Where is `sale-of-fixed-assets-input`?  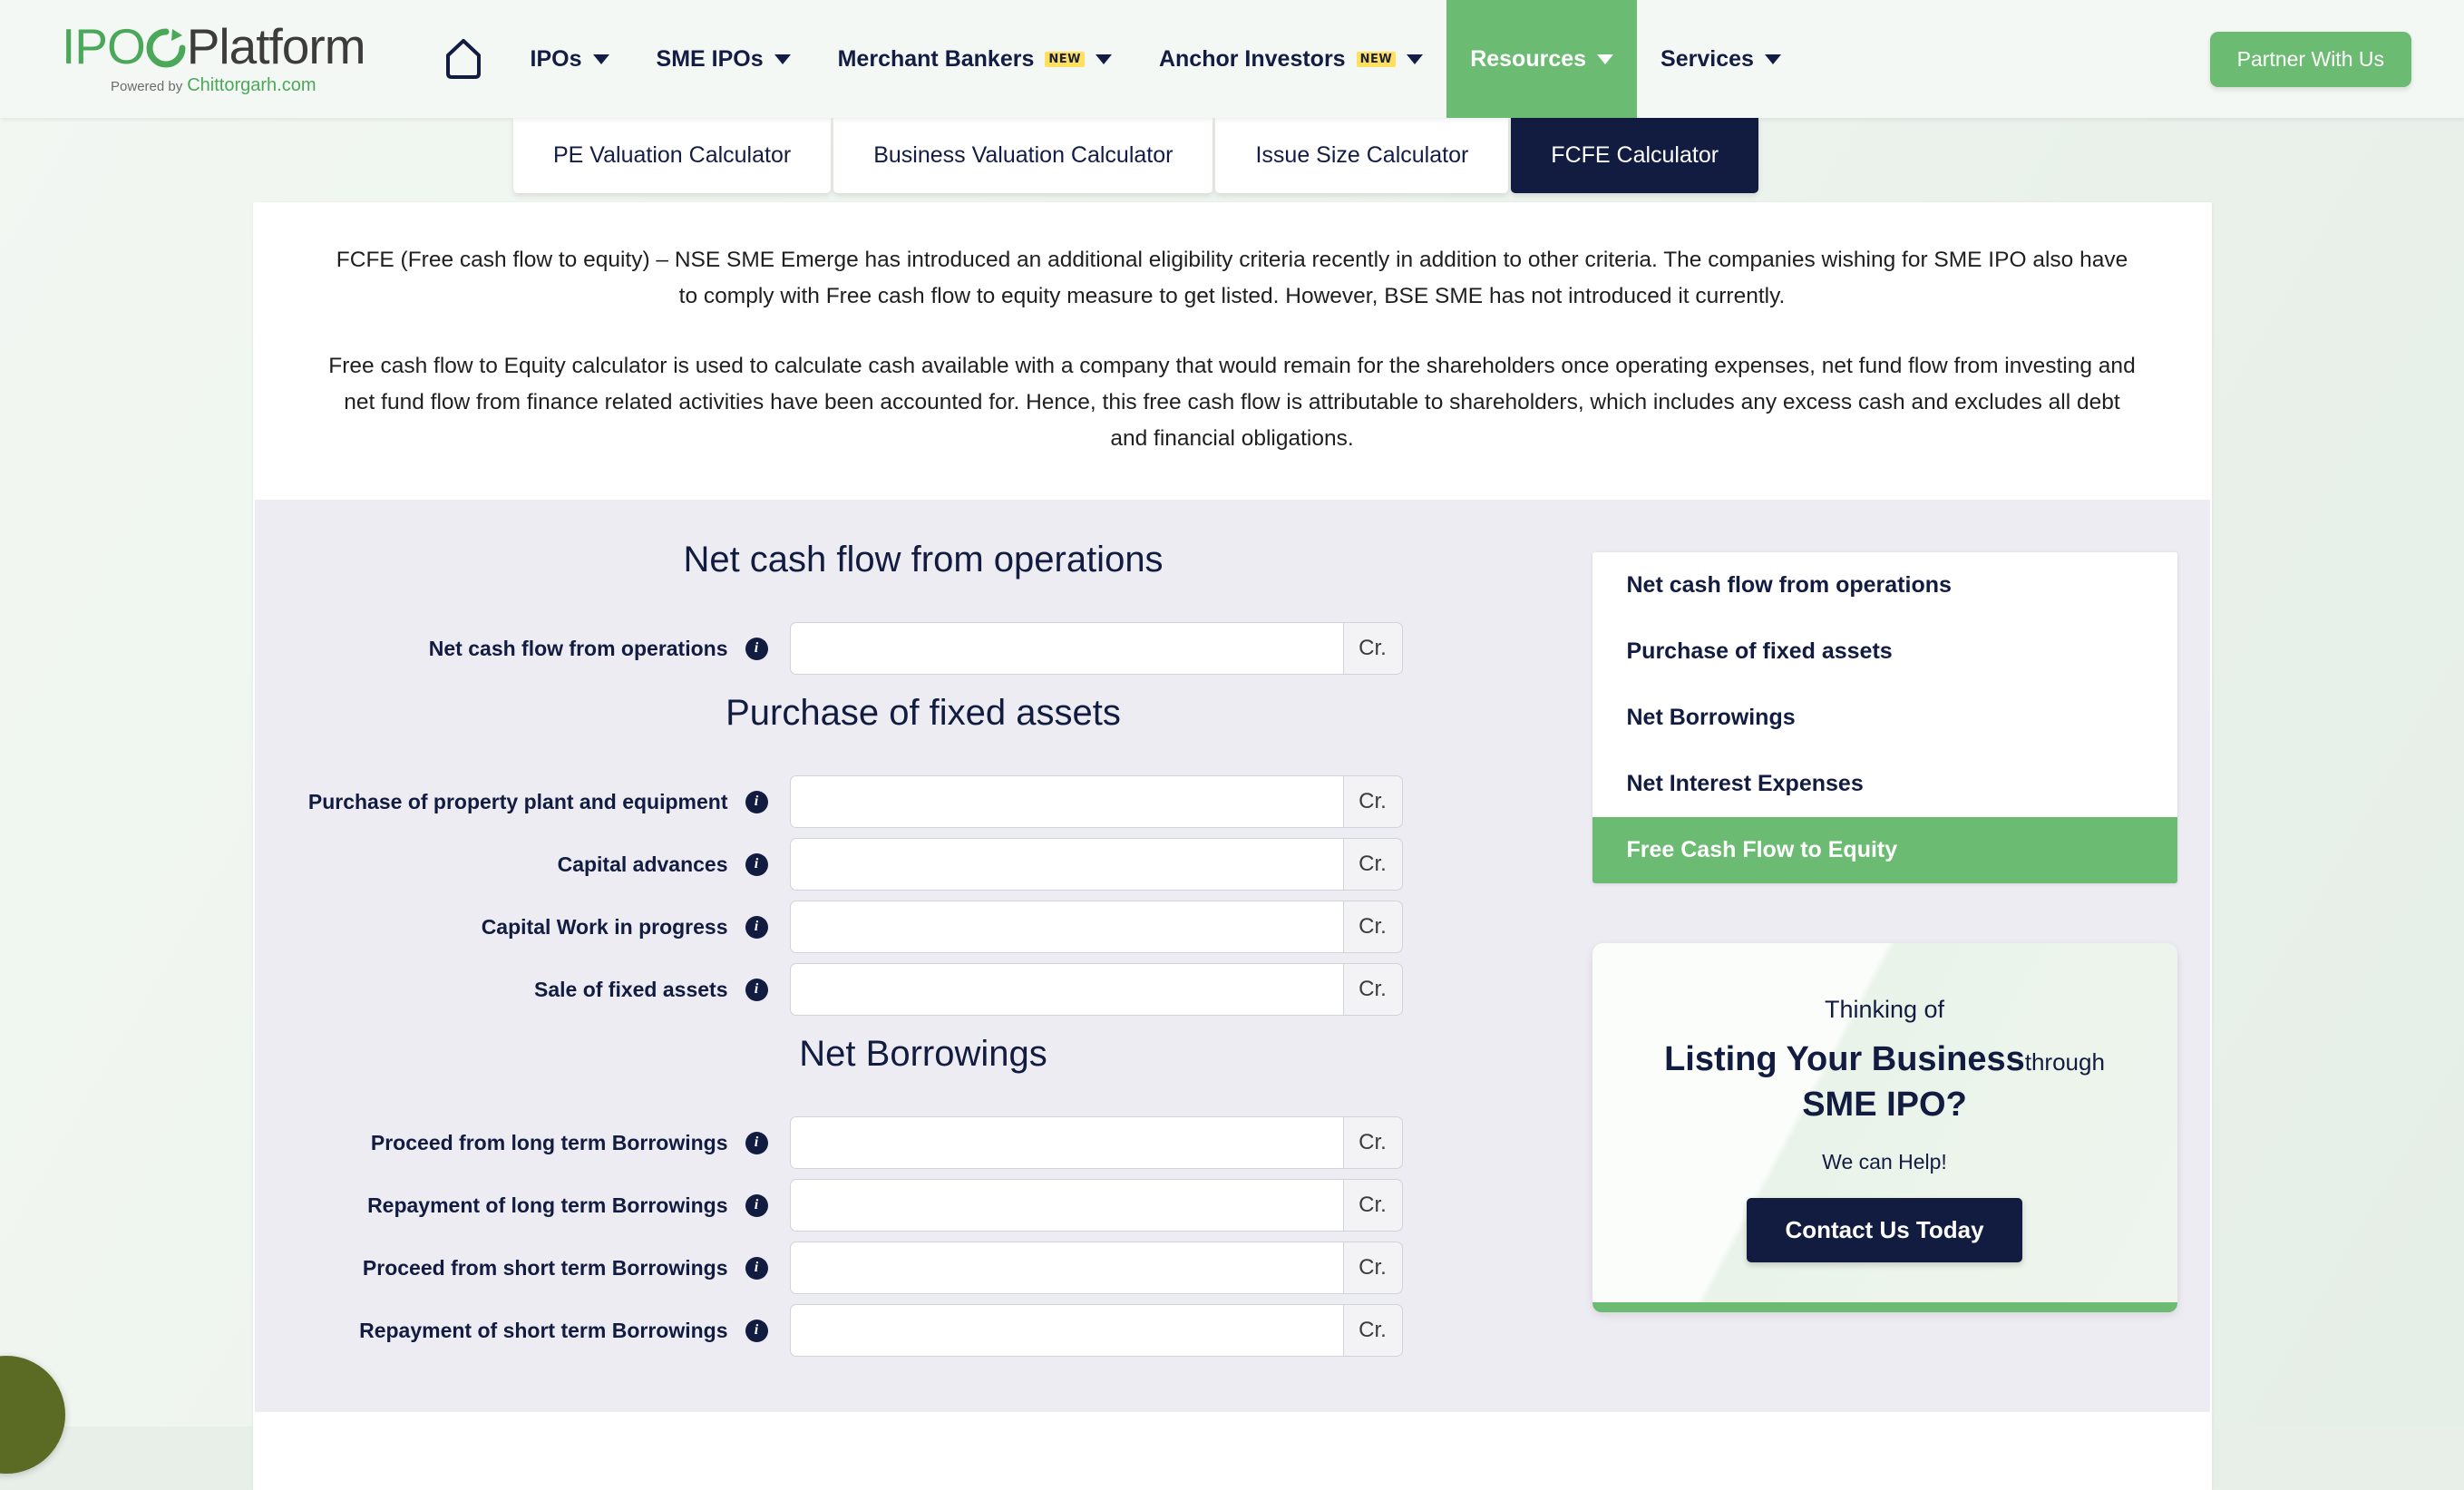
sale-of-fixed-assets-input is located at coordinates (1066, 990).